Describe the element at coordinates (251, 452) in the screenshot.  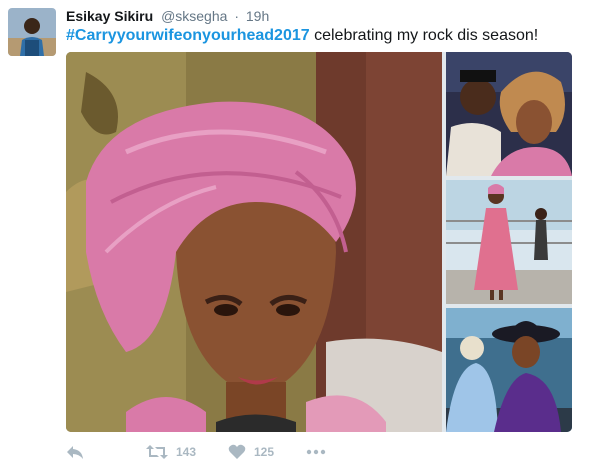
I see `like-button: 125` at that location.